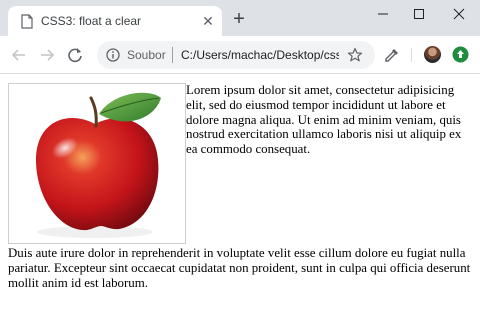 The height and width of the screenshot is (313, 480). Describe the element at coordinates (460, 54) in the screenshot. I see `green-extension-icon` at that location.